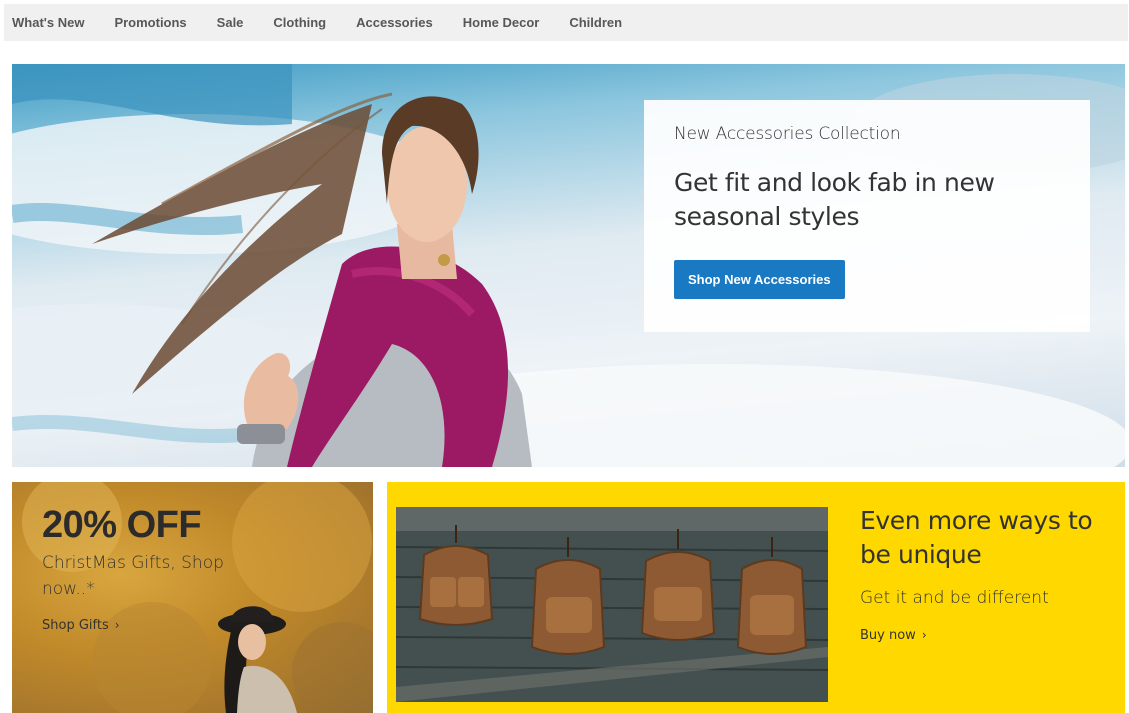 The height and width of the screenshot is (713, 1129). What do you see at coordinates (122, 525) in the screenshot?
I see `discount-headline: 20% OFF` at bounding box center [122, 525].